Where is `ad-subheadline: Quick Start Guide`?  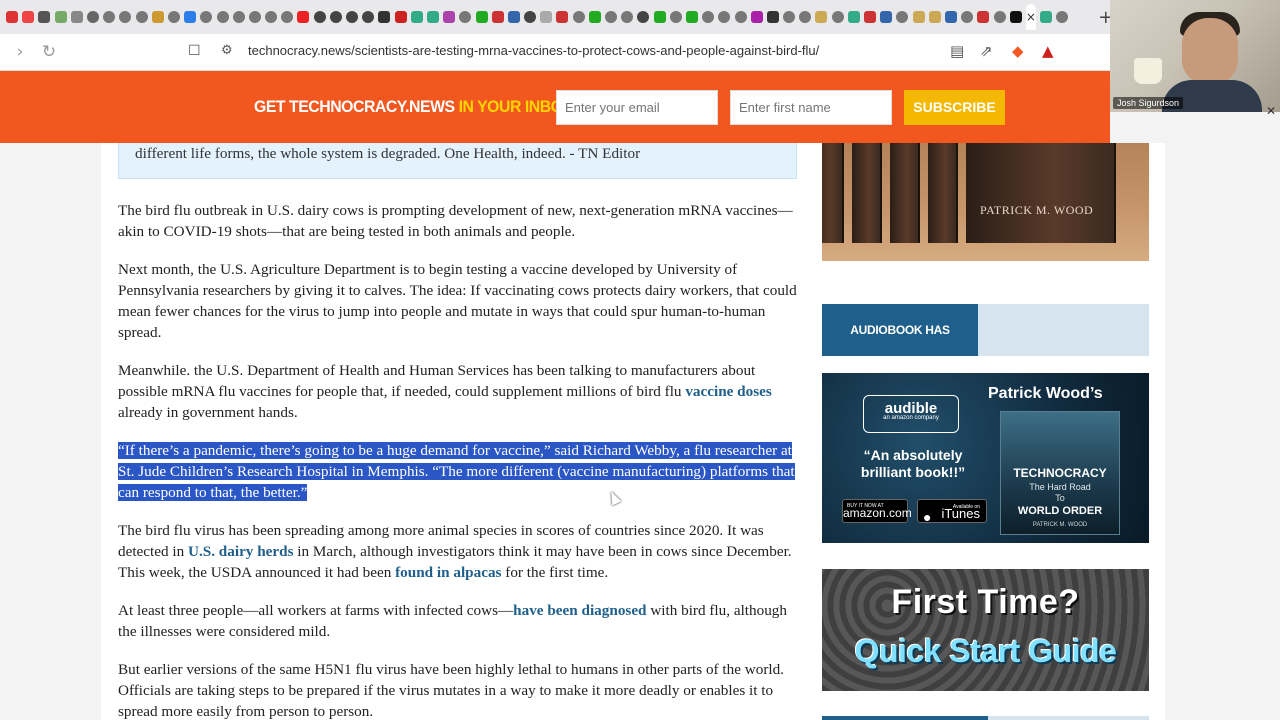
ad-subheadline: Quick Start Guide is located at coordinates (985, 651).